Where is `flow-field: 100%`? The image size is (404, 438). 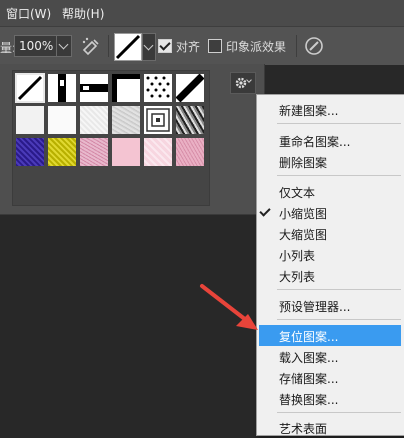
flow-field: 100% is located at coordinates (43, 46).